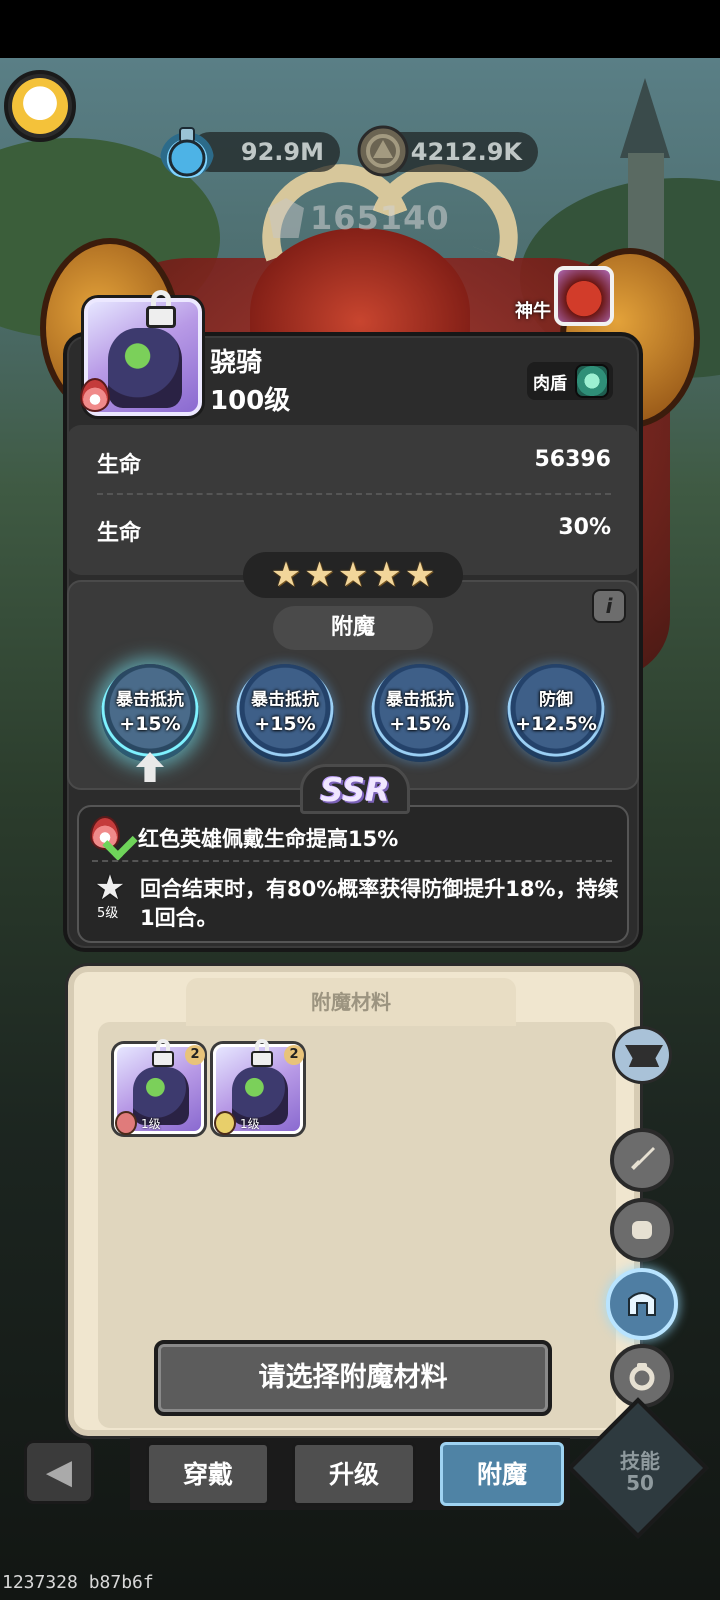 The width and height of the screenshot is (720, 1600). What do you see at coordinates (286, 218) in the screenshot?
I see `power-icon` at bounding box center [286, 218].